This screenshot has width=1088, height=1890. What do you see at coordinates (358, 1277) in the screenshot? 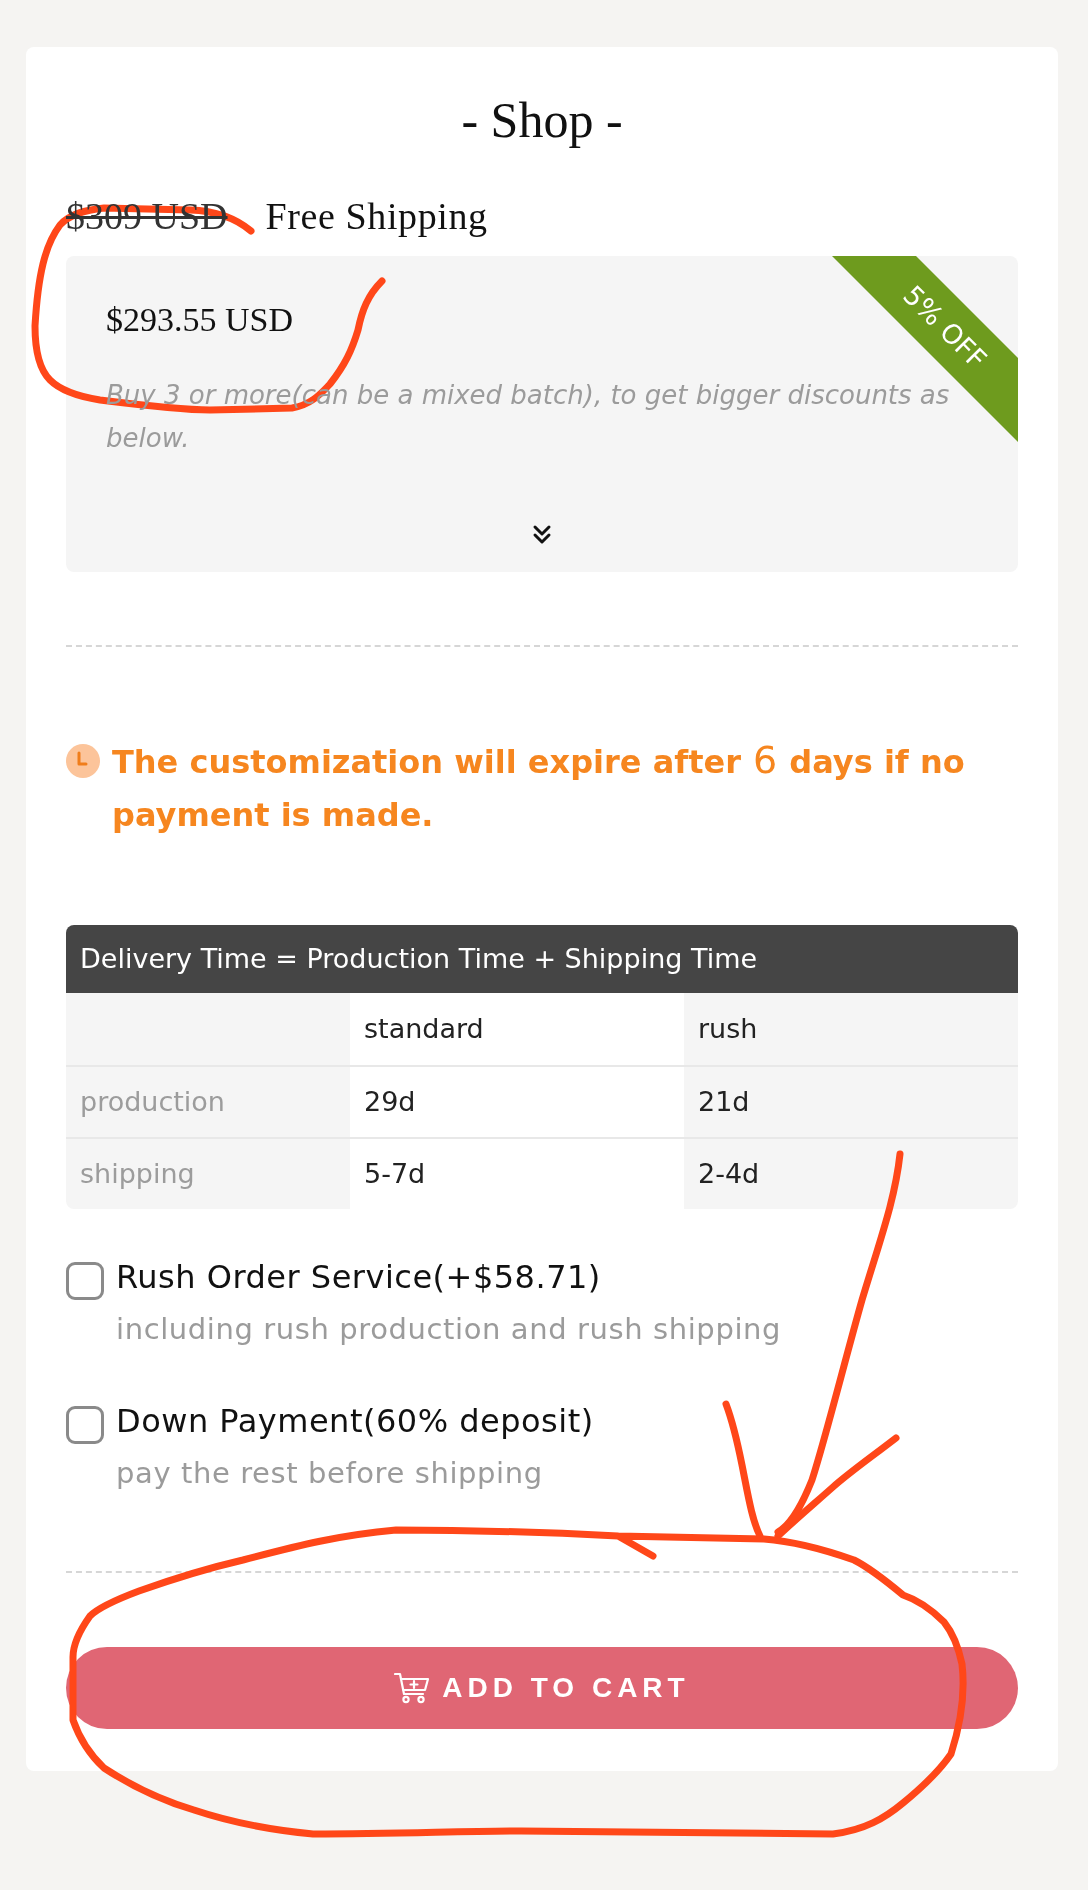
I see `option-label: Rush Order Service(+$58.71)` at bounding box center [358, 1277].